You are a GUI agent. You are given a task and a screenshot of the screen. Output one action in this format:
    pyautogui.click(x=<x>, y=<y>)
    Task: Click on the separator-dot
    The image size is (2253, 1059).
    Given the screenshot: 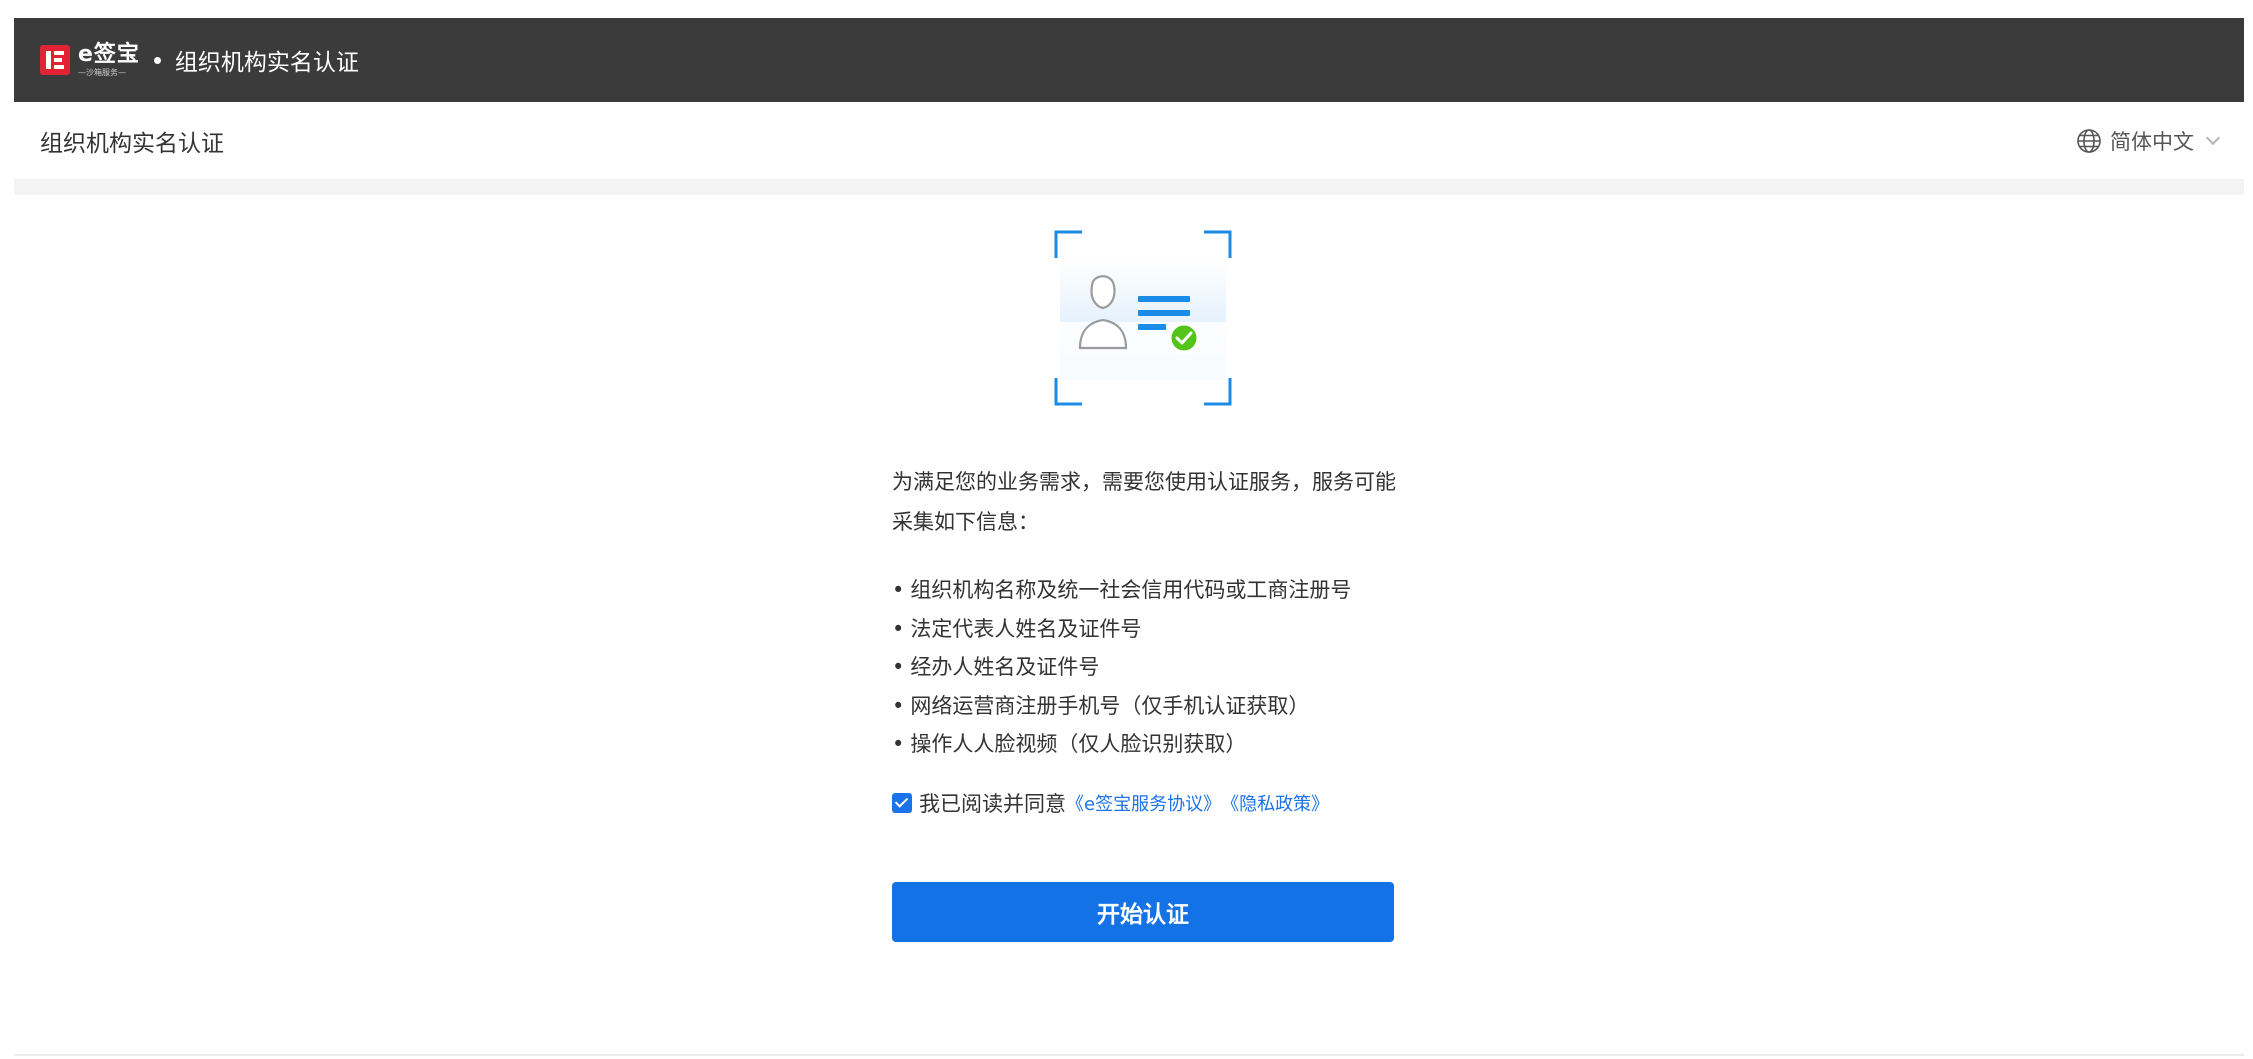 What is the action you would take?
    pyautogui.click(x=157, y=60)
    